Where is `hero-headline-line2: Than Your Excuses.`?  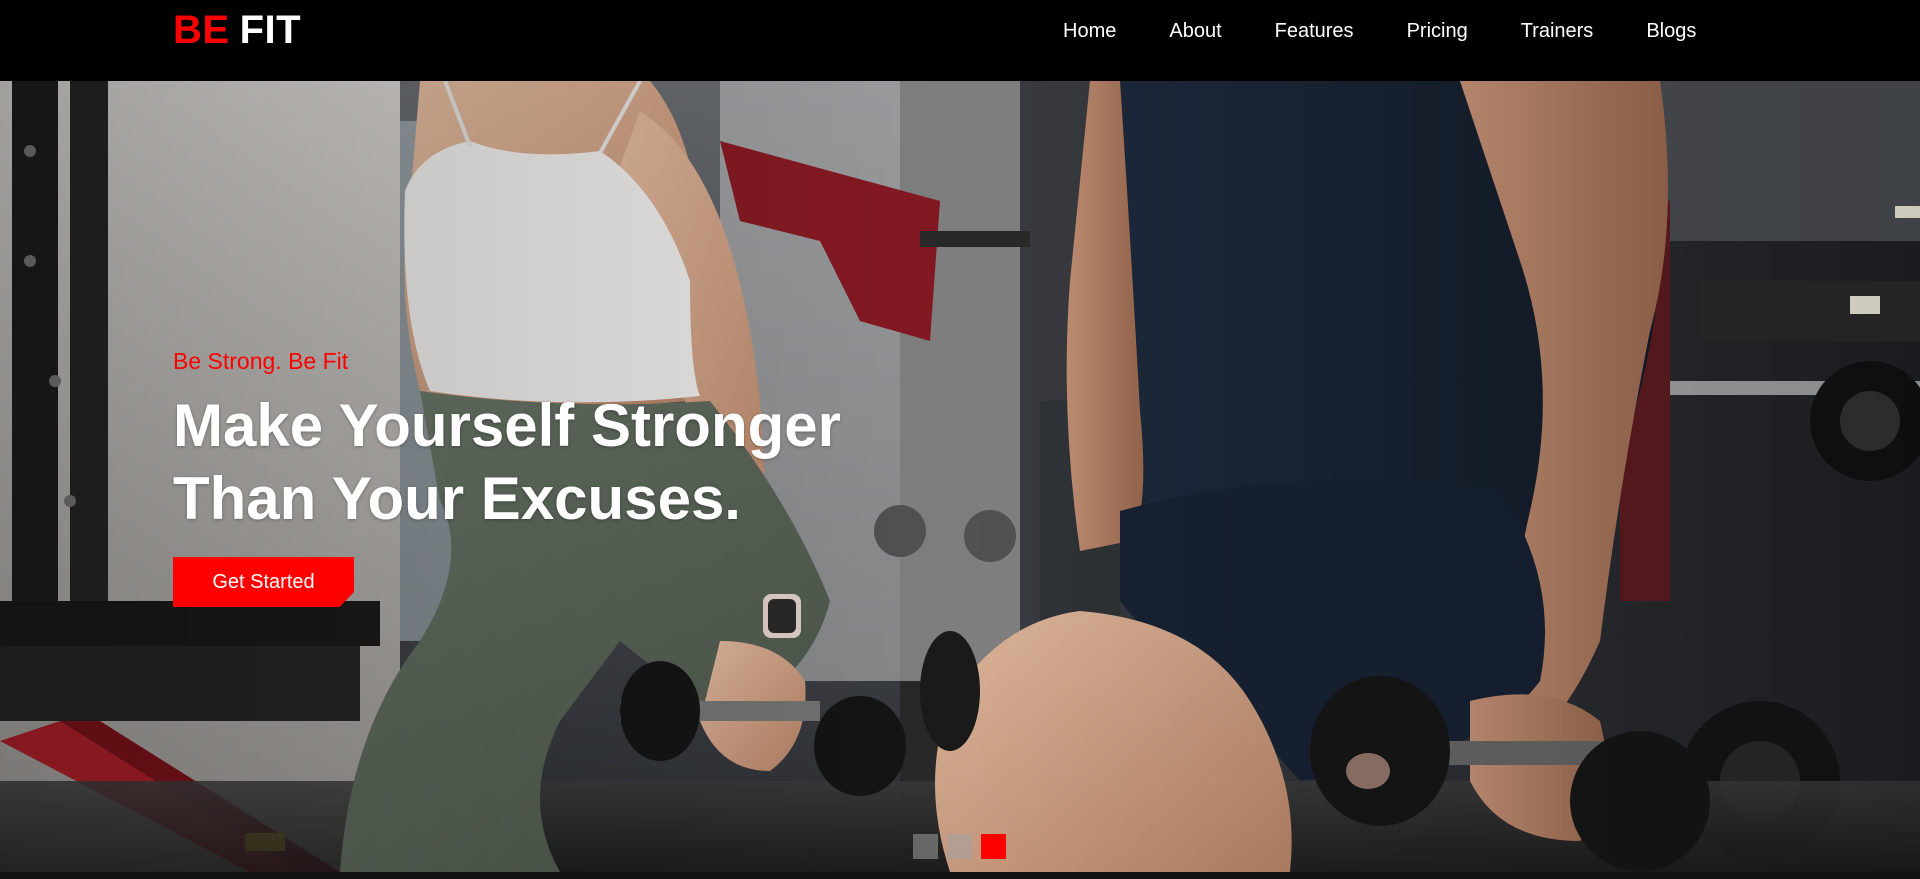
hero-headline-line2: Than Your Excuses. is located at coordinates (457, 498).